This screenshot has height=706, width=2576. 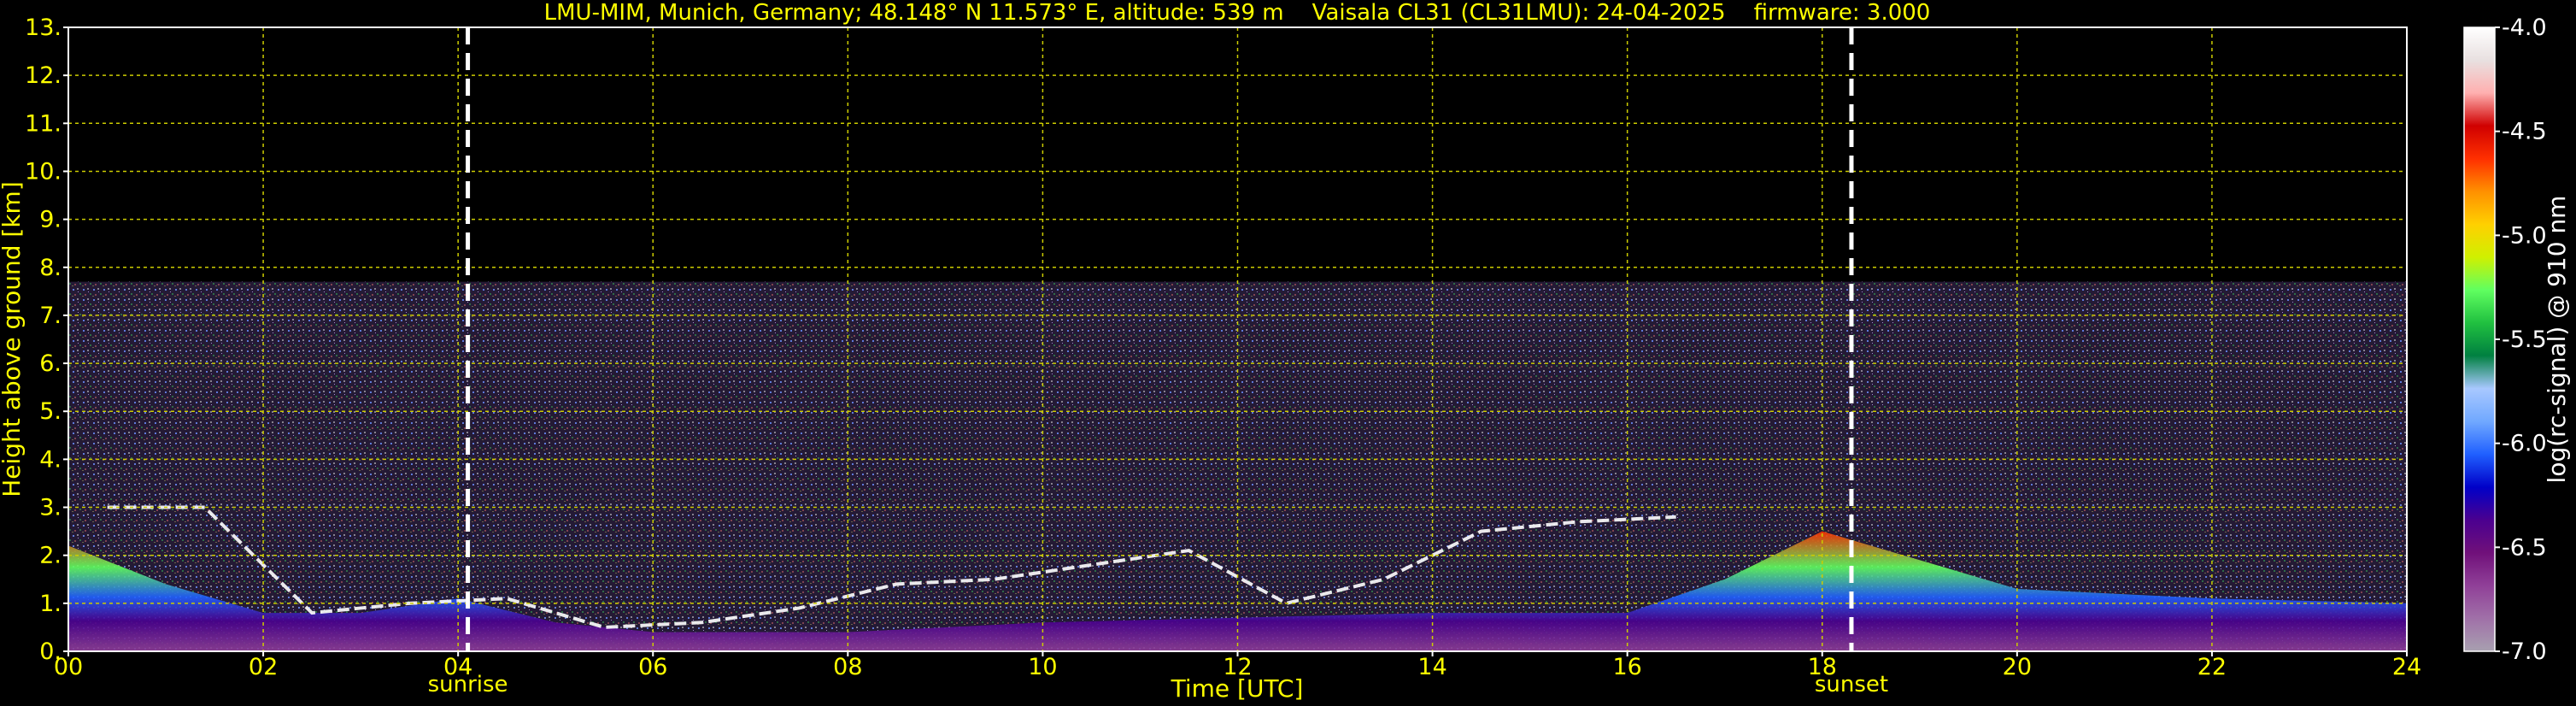 I want to click on y-tick-label: 2., so click(x=50, y=556).